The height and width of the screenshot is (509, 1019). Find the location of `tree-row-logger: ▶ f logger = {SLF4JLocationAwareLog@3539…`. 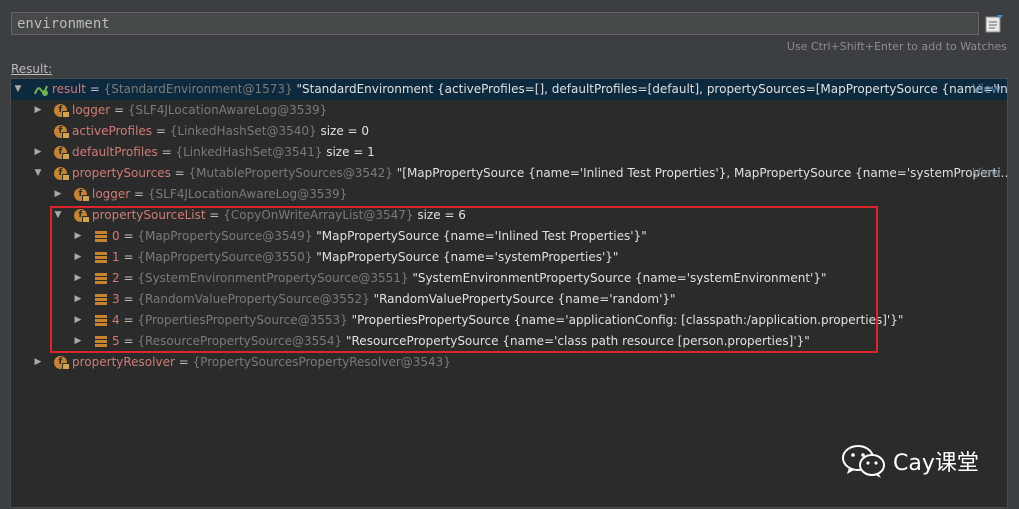

tree-row-logger: ▶ f logger = {SLF4JLocationAwareLog@3539… is located at coordinates (509, 110).